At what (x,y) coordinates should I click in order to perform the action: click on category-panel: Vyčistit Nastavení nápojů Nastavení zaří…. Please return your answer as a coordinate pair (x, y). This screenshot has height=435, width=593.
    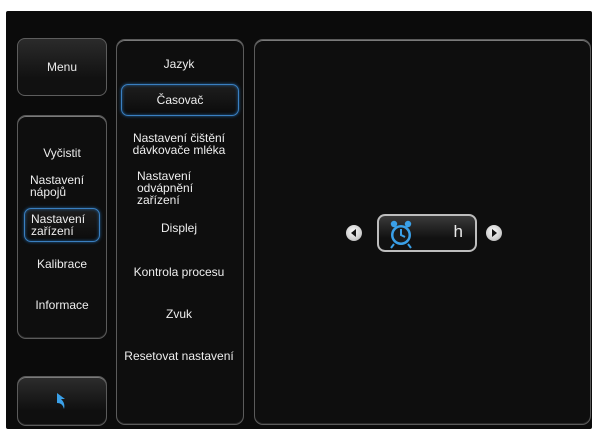
    Looking at the image, I should click on (62, 227).